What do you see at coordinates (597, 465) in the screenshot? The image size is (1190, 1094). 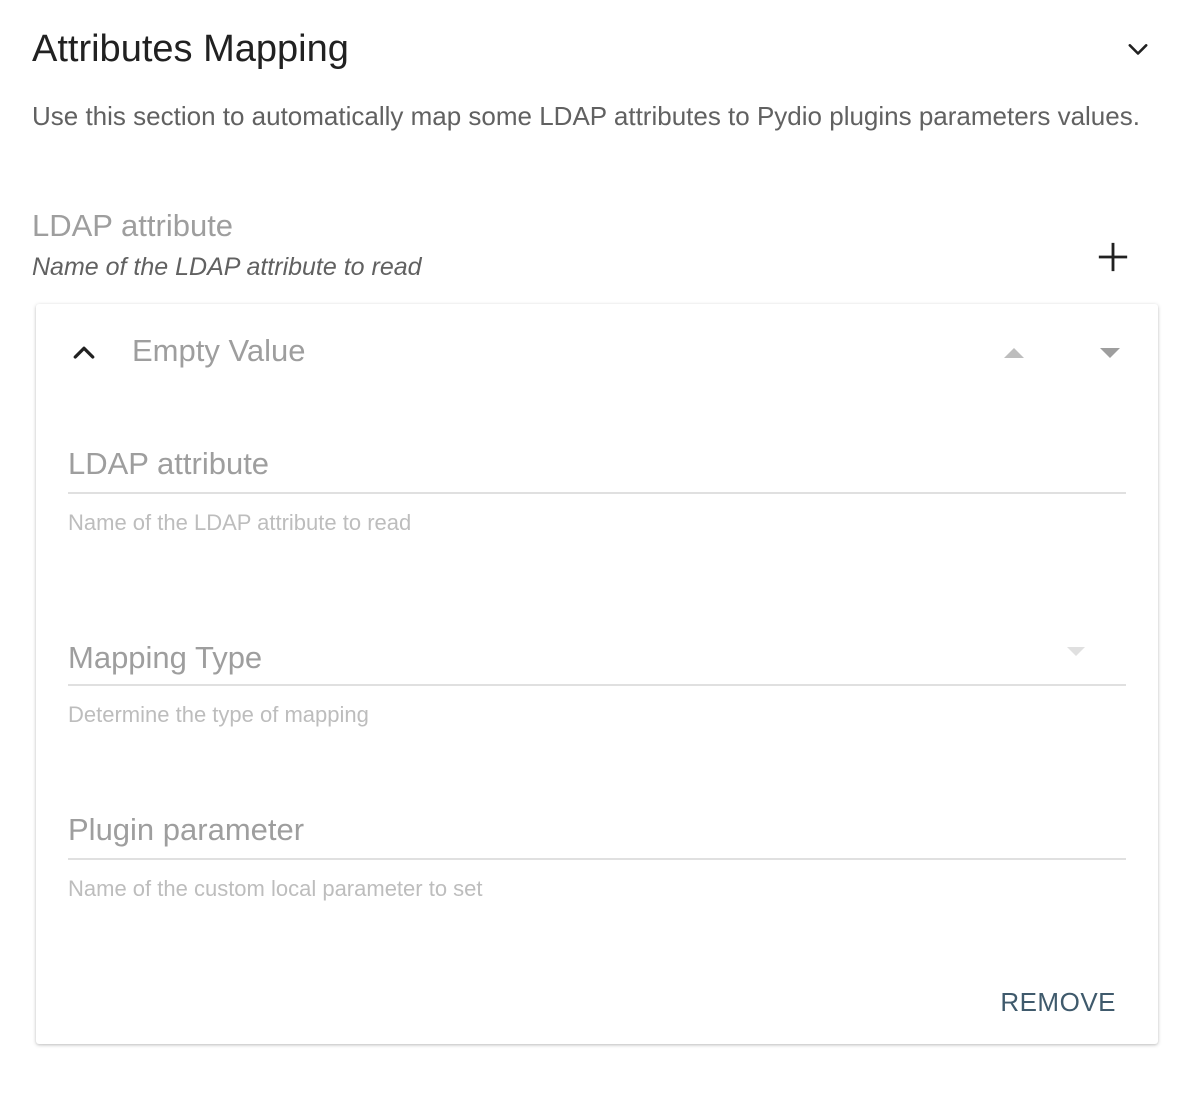 I see `ldap-attribute-input` at bounding box center [597, 465].